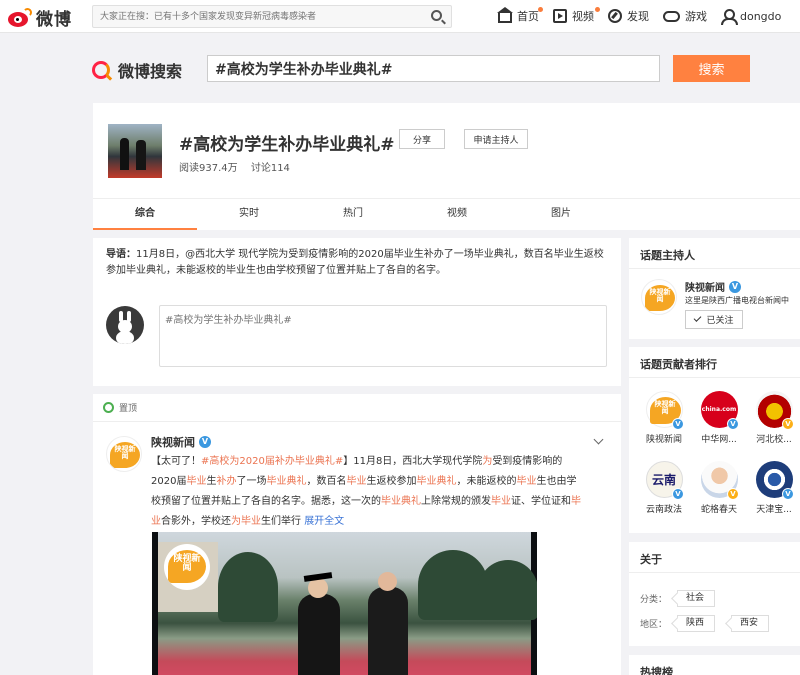  Describe the element at coordinates (615, 16) in the screenshot. I see `discover-icon` at that location.